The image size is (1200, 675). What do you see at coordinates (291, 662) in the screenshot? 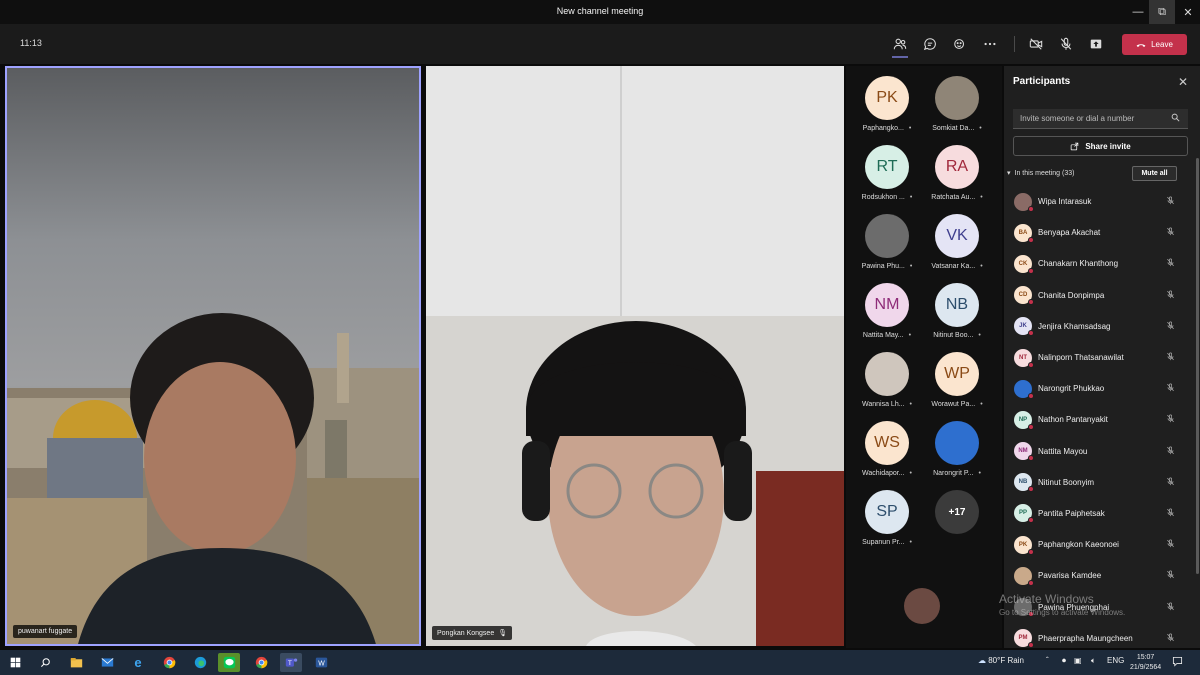
I see `teams-icon: T` at bounding box center [291, 662].